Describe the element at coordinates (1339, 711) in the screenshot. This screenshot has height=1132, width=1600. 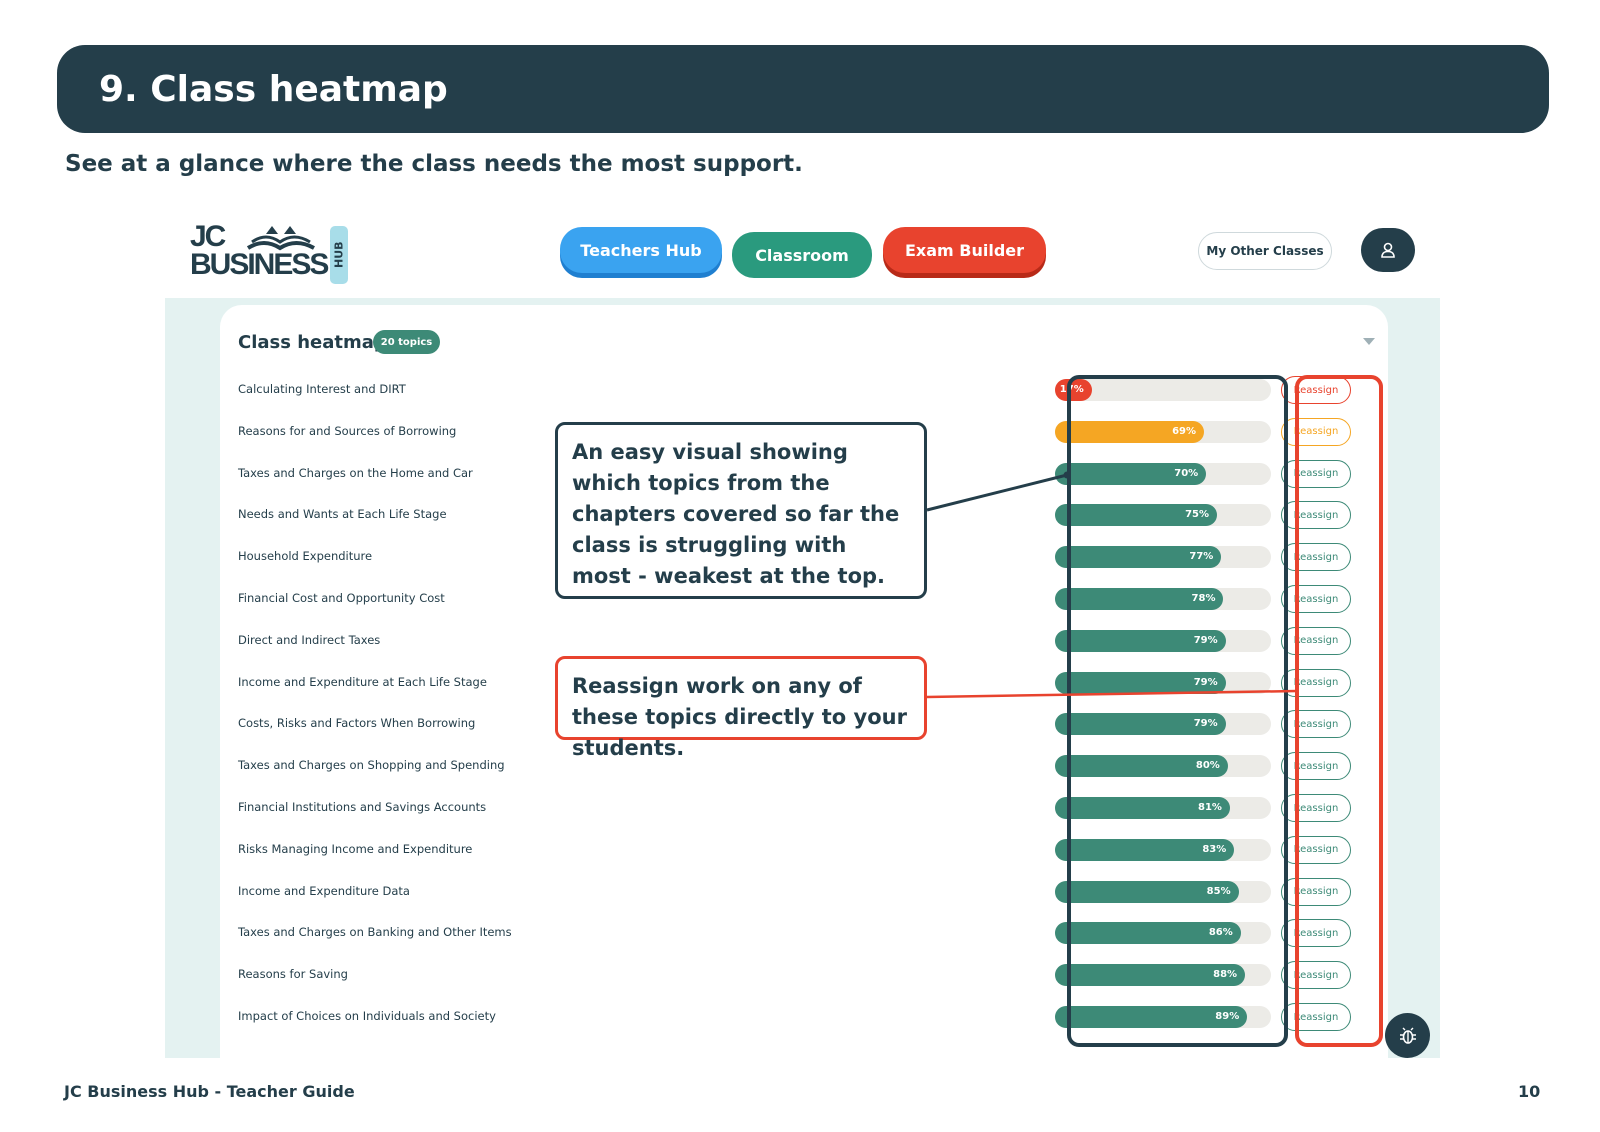
I see `reassign-highlight-frame` at that location.